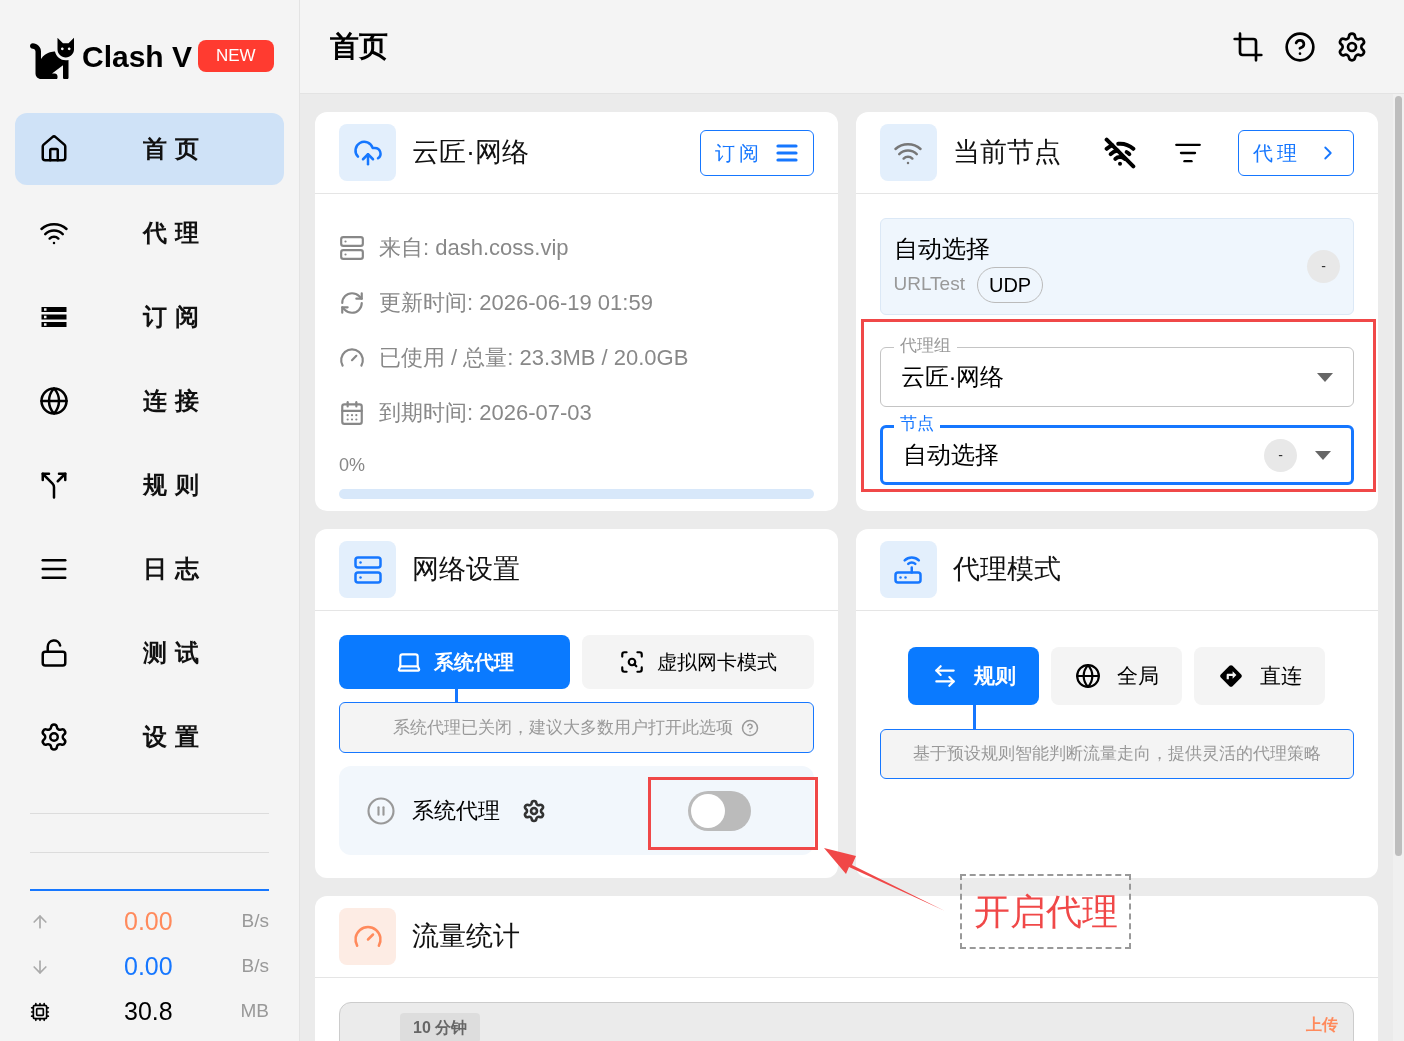 The image size is (1404, 1041). What do you see at coordinates (359, 46) in the screenshot?
I see `page-title: 首页` at bounding box center [359, 46].